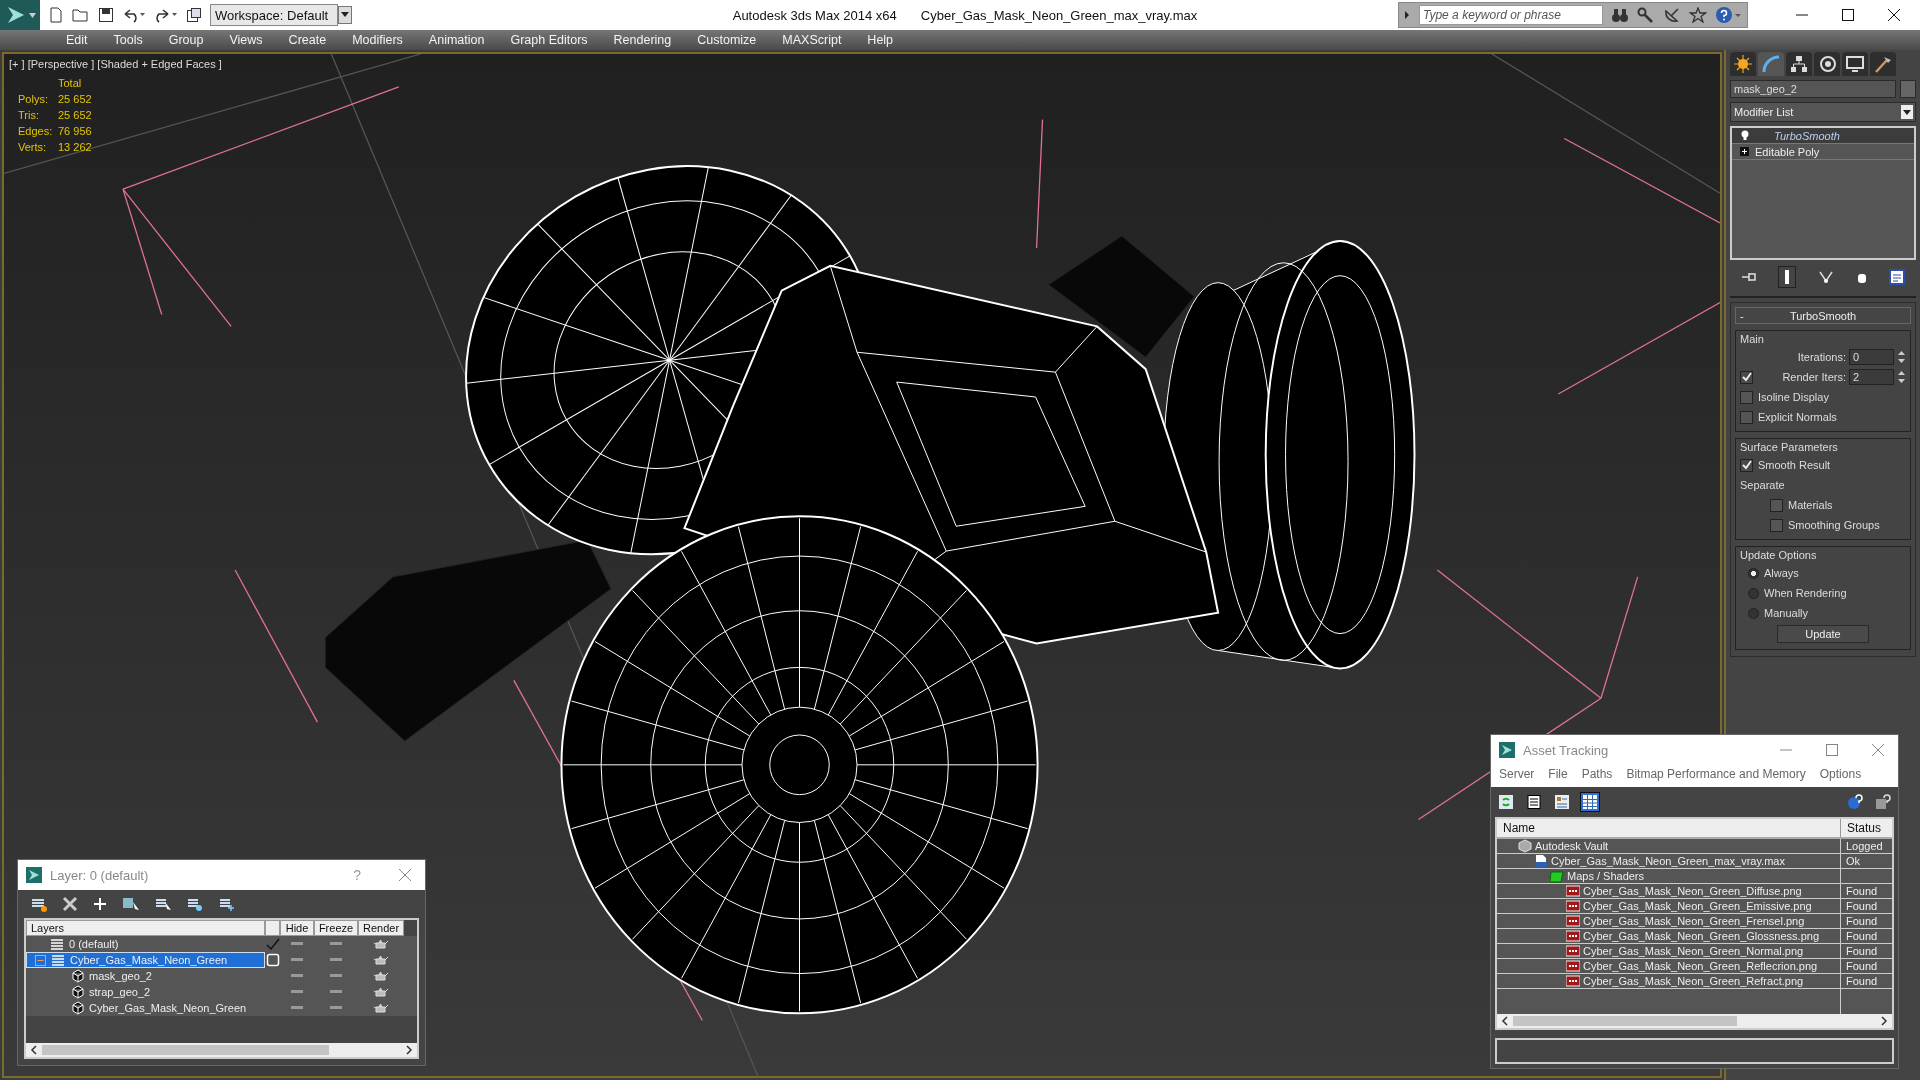 The width and height of the screenshot is (1920, 1080). I want to click on menu-item: Modifiers, so click(377, 40).